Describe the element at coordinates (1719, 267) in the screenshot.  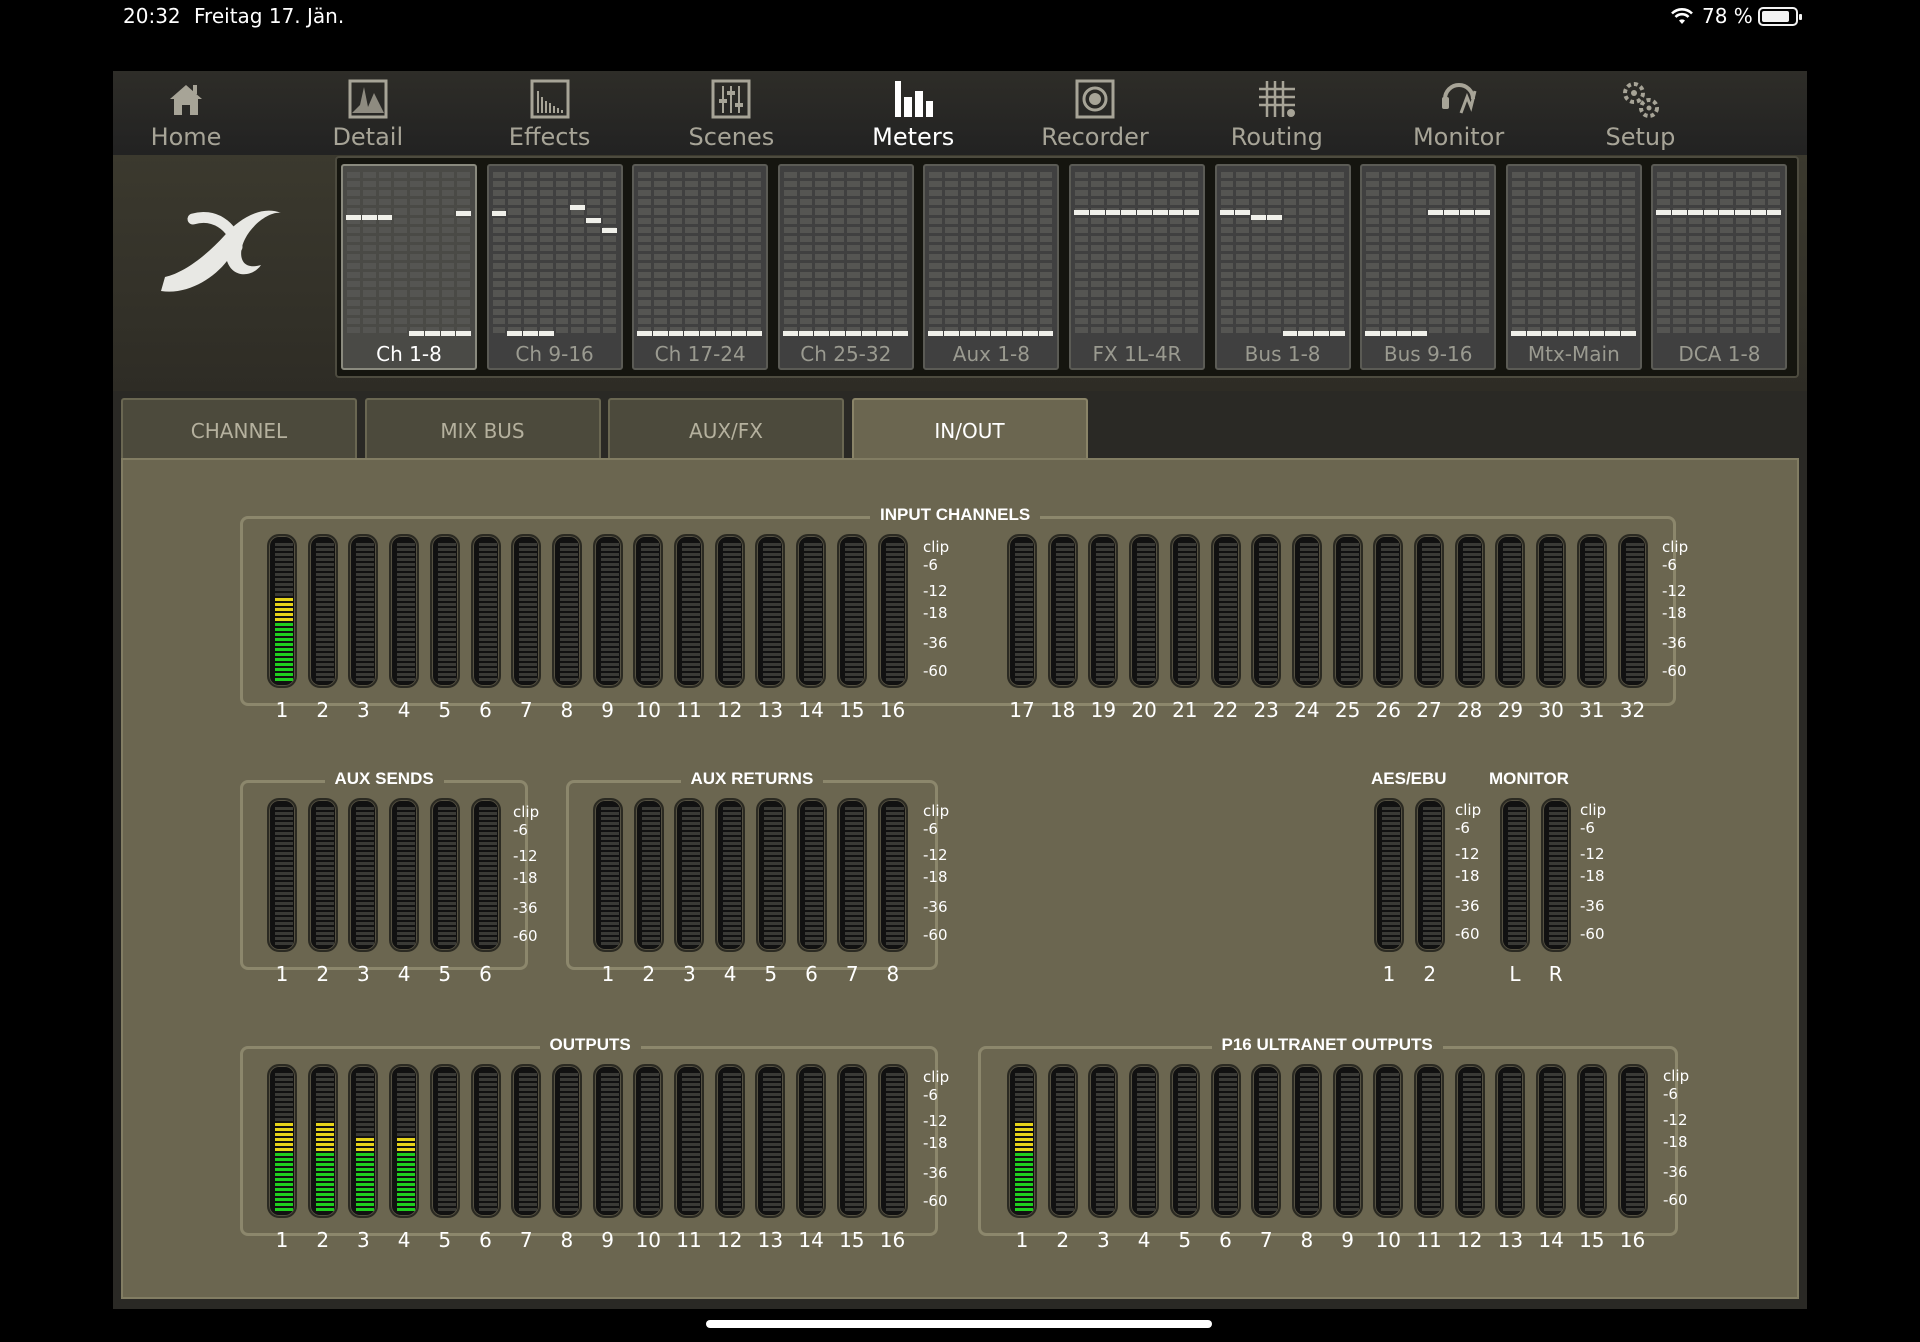
I see `bank-tile-9: DCA 1-8` at that location.